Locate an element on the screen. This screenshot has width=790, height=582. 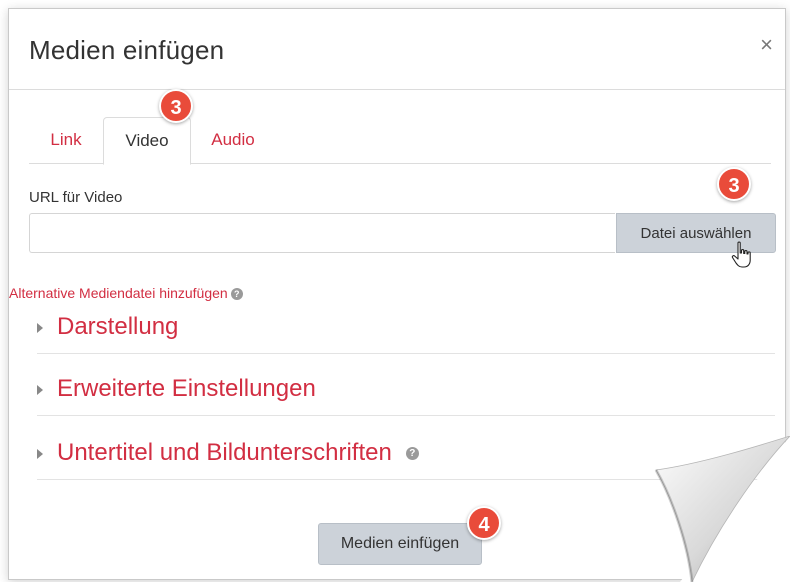
url-video-label: URL für Video is located at coordinates (76, 197).